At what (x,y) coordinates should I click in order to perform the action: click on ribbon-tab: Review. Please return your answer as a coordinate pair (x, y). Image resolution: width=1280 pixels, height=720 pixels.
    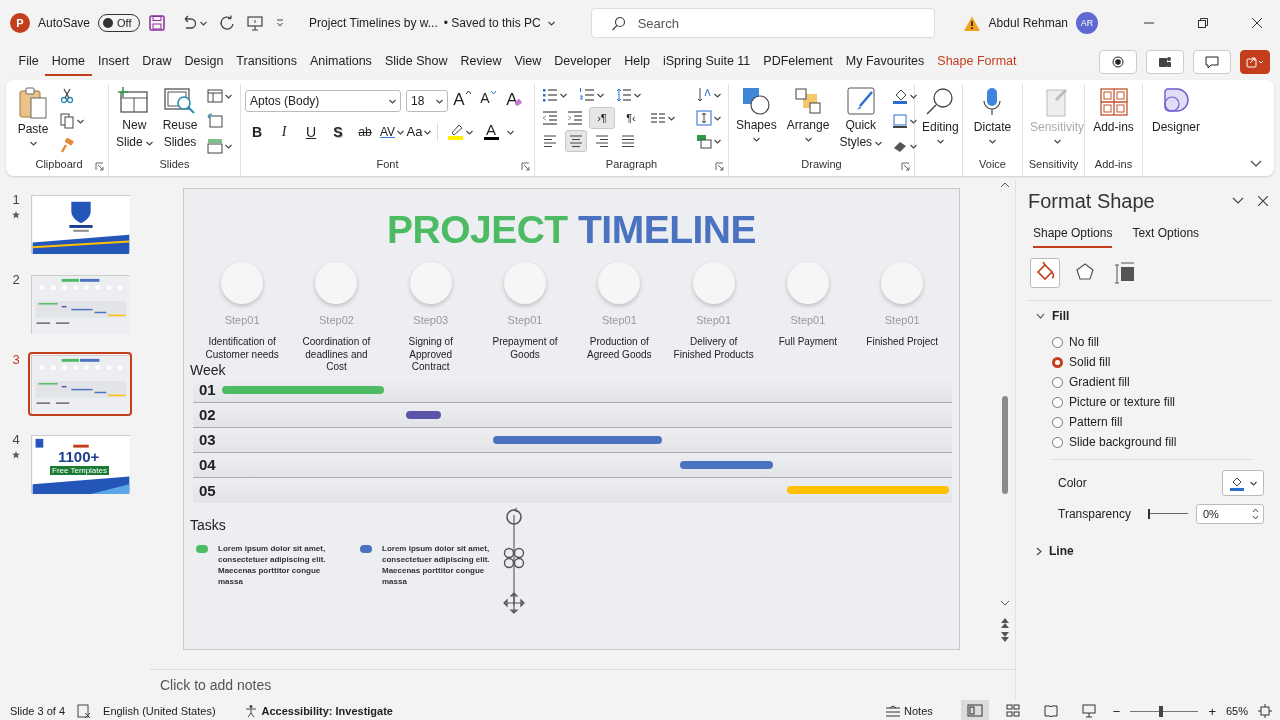
    Looking at the image, I should click on (480, 62).